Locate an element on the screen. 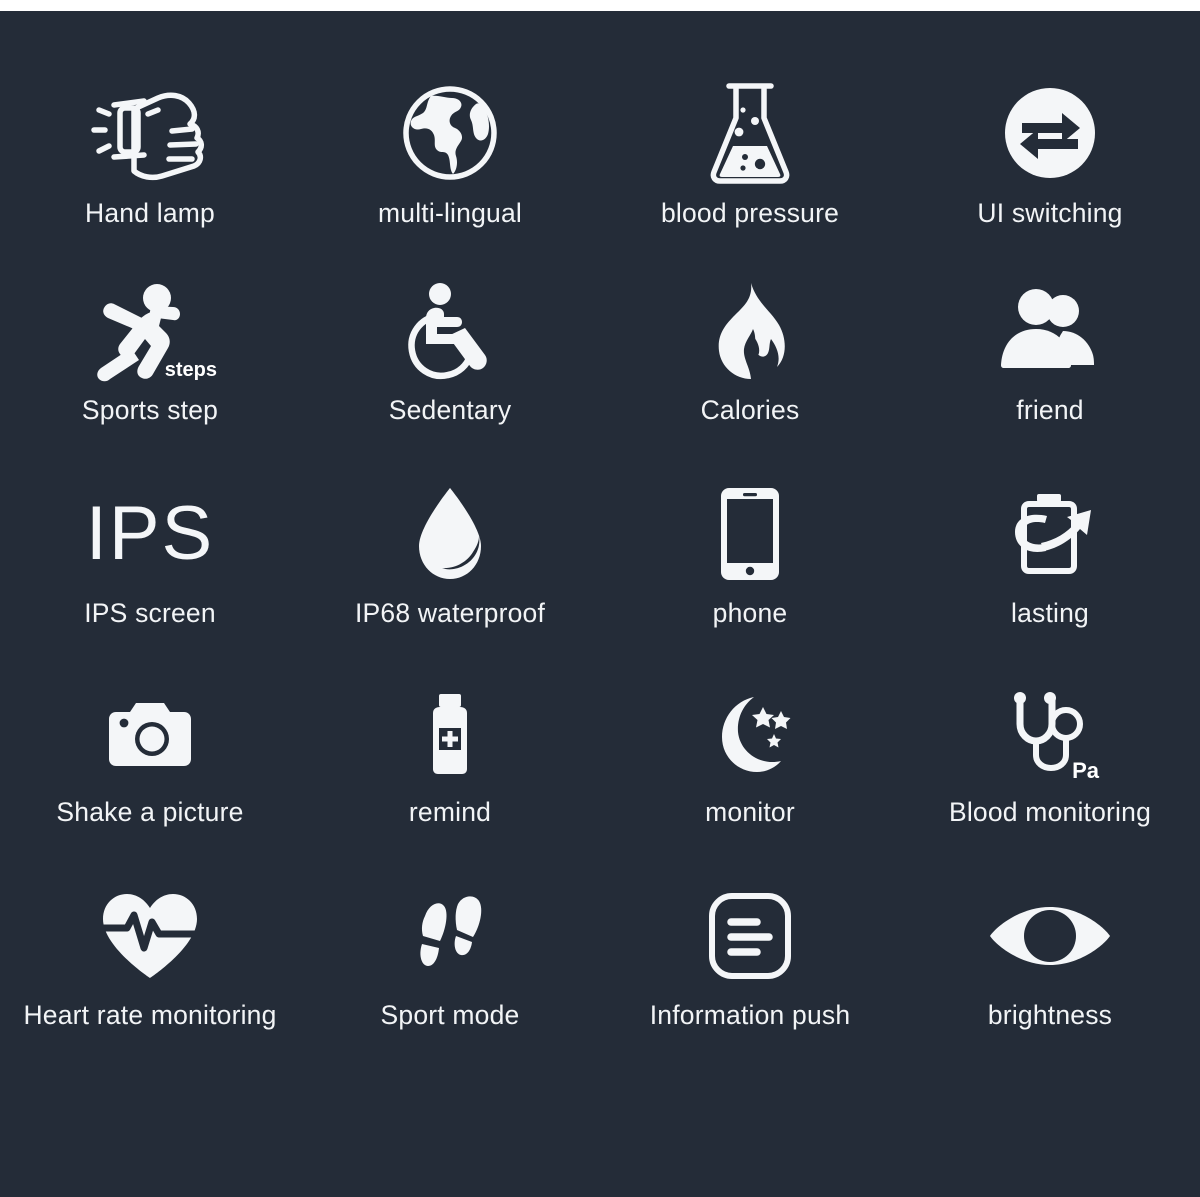 This screenshot has height=1197, width=1200. steps-badge-text: steps is located at coordinates (190, 370).